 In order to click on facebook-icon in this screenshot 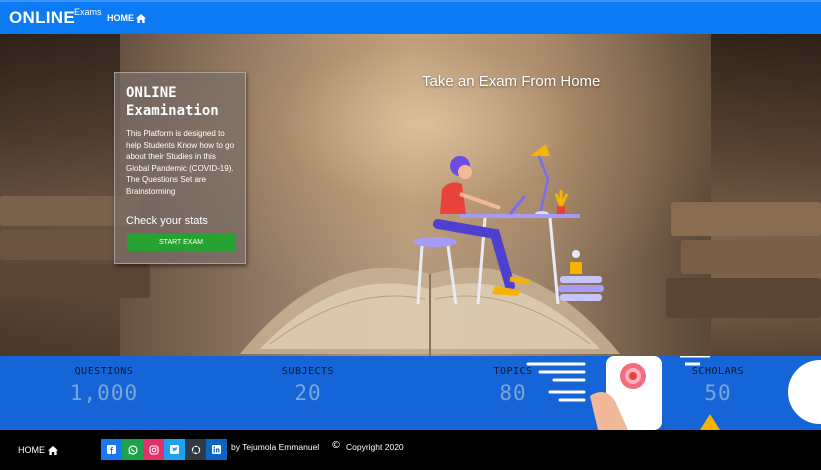, I will do `click(111, 449)`.